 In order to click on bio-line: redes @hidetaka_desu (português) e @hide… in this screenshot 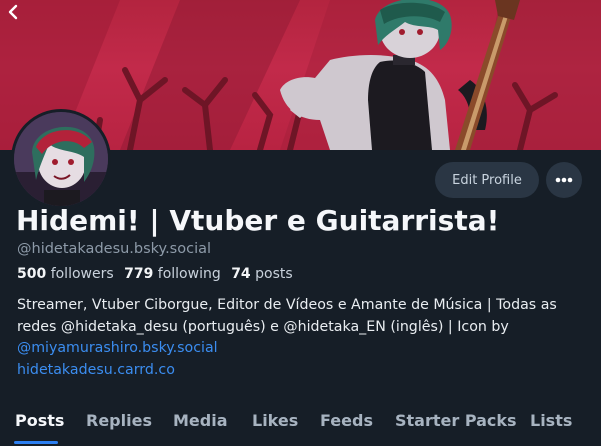, I will do `click(263, 326)`.